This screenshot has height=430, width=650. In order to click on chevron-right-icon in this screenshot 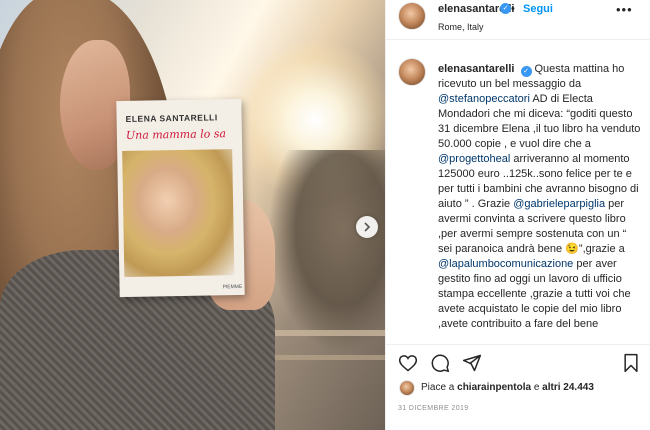, I will do `click(367, 227)`.